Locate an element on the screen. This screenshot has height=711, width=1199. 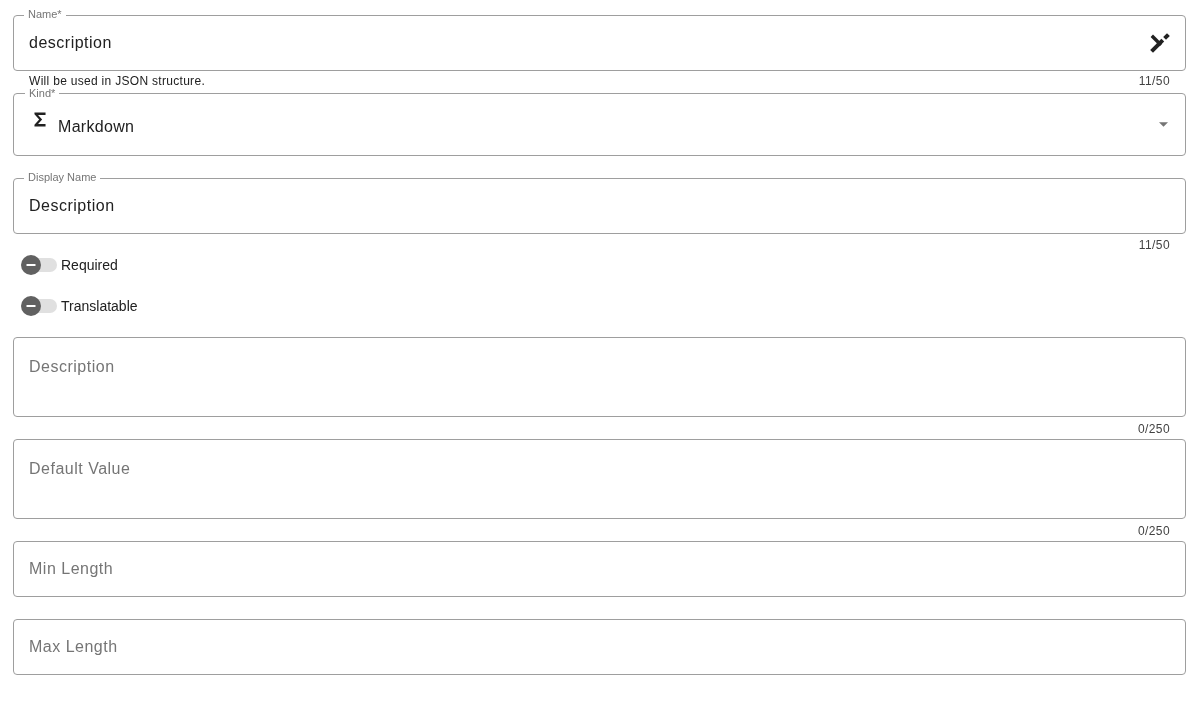
field-label: Name* is located at coordinates (45, 14).